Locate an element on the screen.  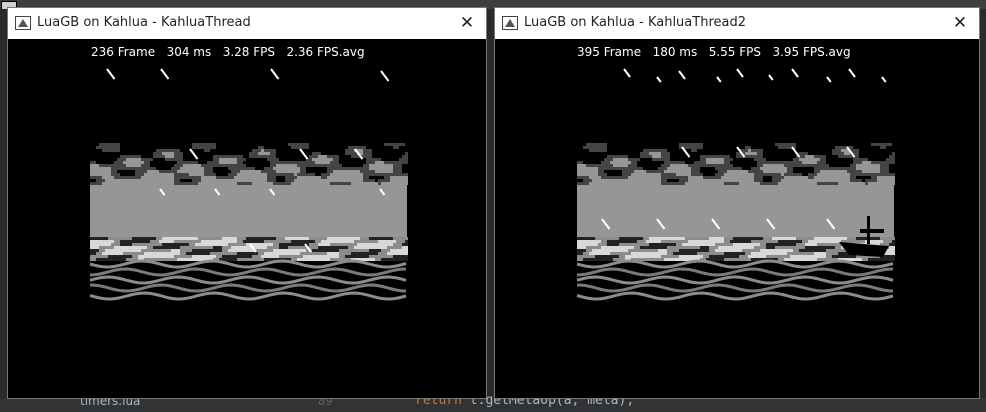
window-titlebar: LuaGB on Kahlua - KahluaThread2 ✕ is located at coordinates (737, 23).